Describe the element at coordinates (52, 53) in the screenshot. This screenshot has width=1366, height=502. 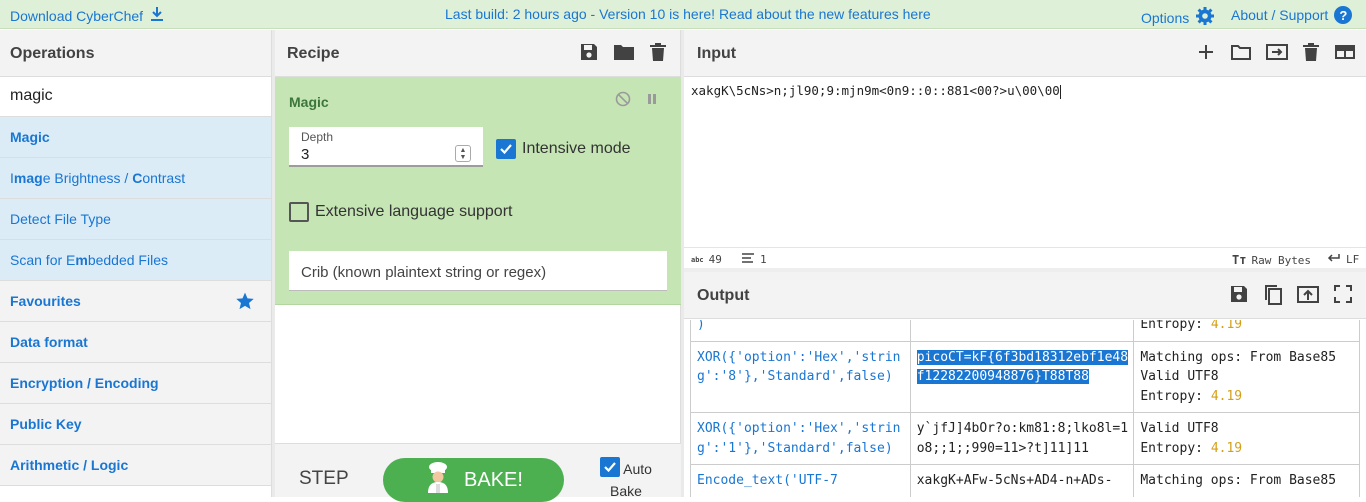
I see `operations-title: Operations` at that location.